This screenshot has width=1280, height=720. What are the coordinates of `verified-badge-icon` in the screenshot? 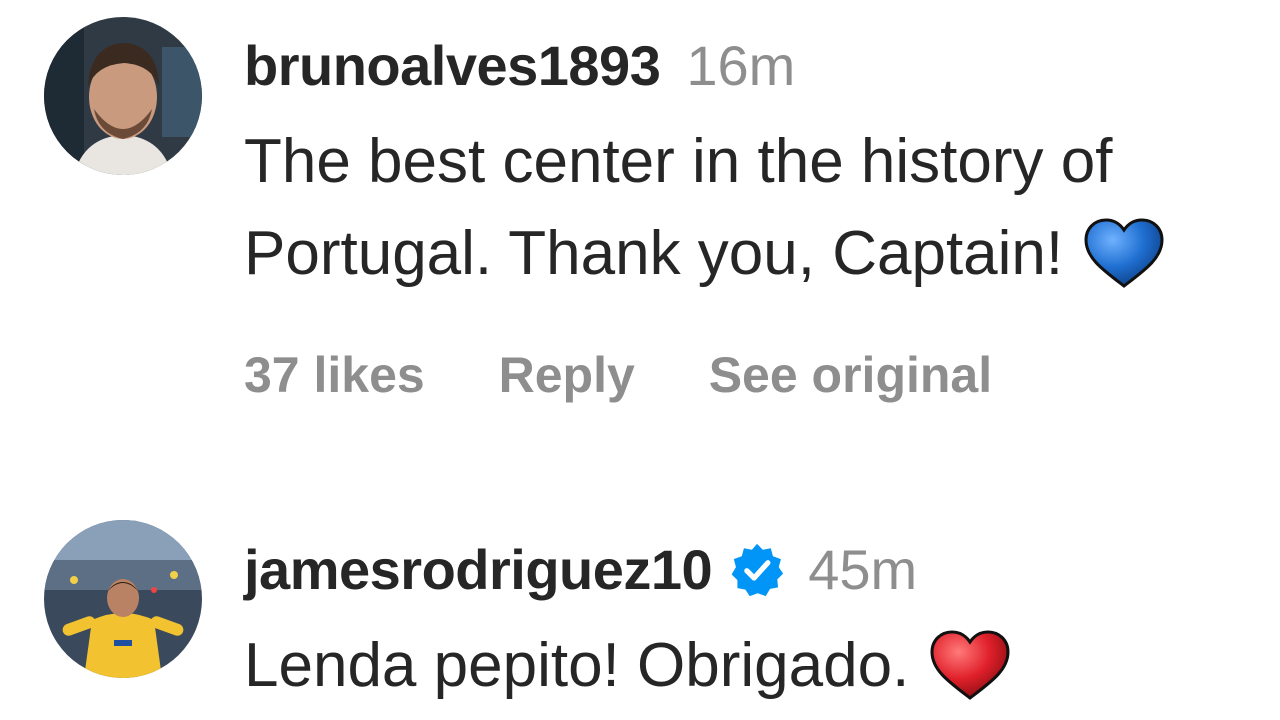 It's located at (757, 570).